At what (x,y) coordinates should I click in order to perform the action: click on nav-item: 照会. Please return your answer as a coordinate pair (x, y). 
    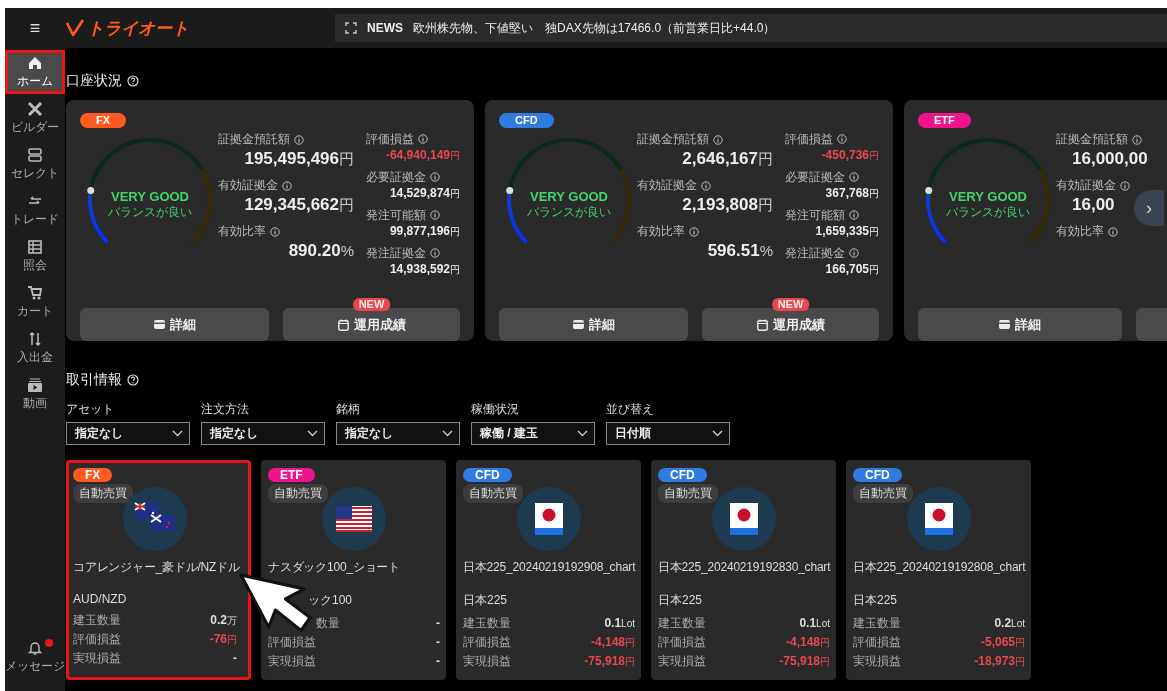
    Looking at the image, I should click on (35, 256).